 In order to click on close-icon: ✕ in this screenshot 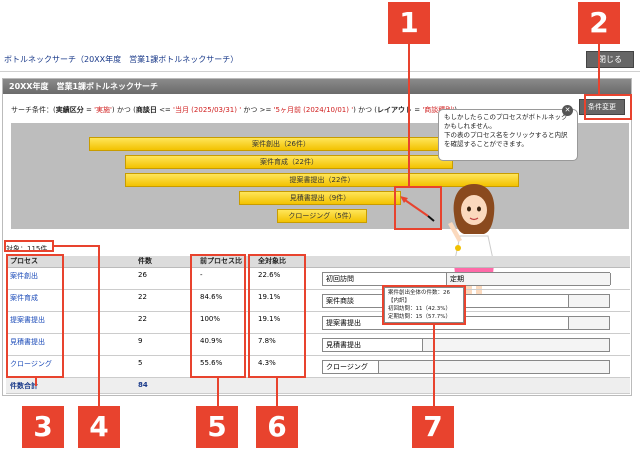, I will do `click(567, 110)`.